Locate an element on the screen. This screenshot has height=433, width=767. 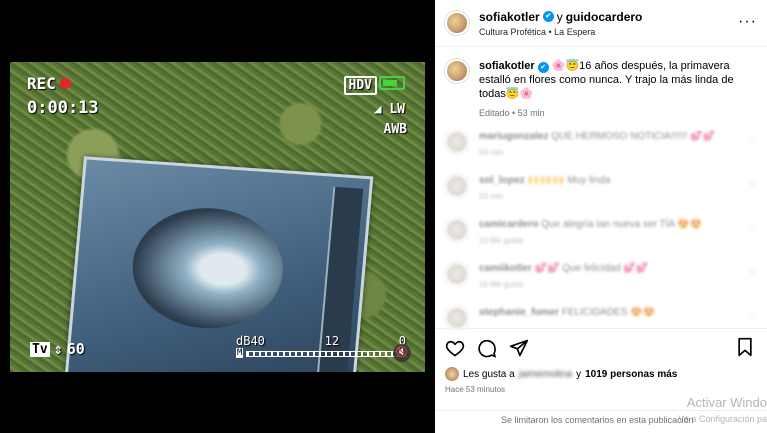
windows-activation-title: Activar Windo is located at coordinates (726, 402).